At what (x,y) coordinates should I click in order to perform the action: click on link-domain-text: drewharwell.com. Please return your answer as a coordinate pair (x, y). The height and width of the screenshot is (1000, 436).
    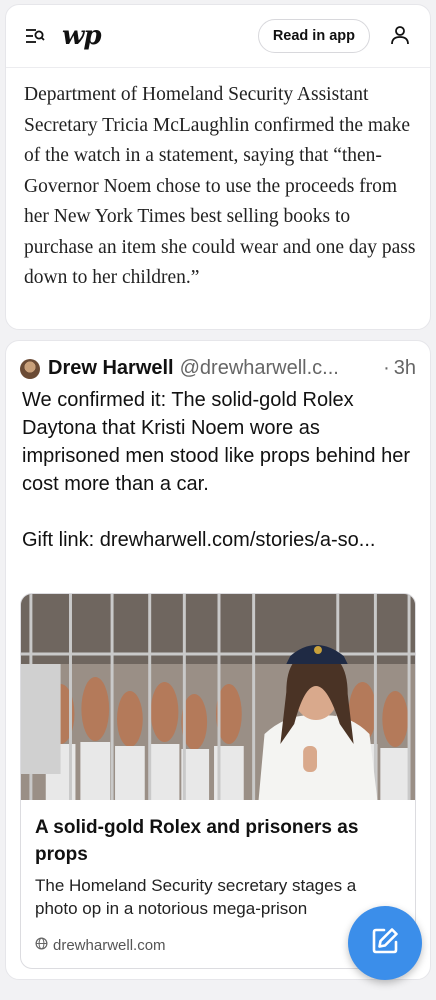
    Looking at the image, I should click on (109, 945).